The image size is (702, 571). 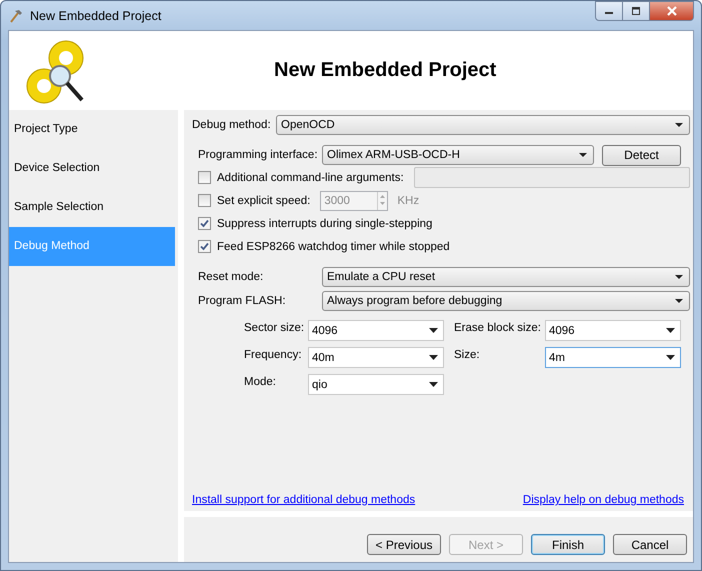 What do you see at coordinates (310, 178) in the screenshot?
I see `checkbox-label: Additional command-line arguments:` at bounding box center [310, 178].